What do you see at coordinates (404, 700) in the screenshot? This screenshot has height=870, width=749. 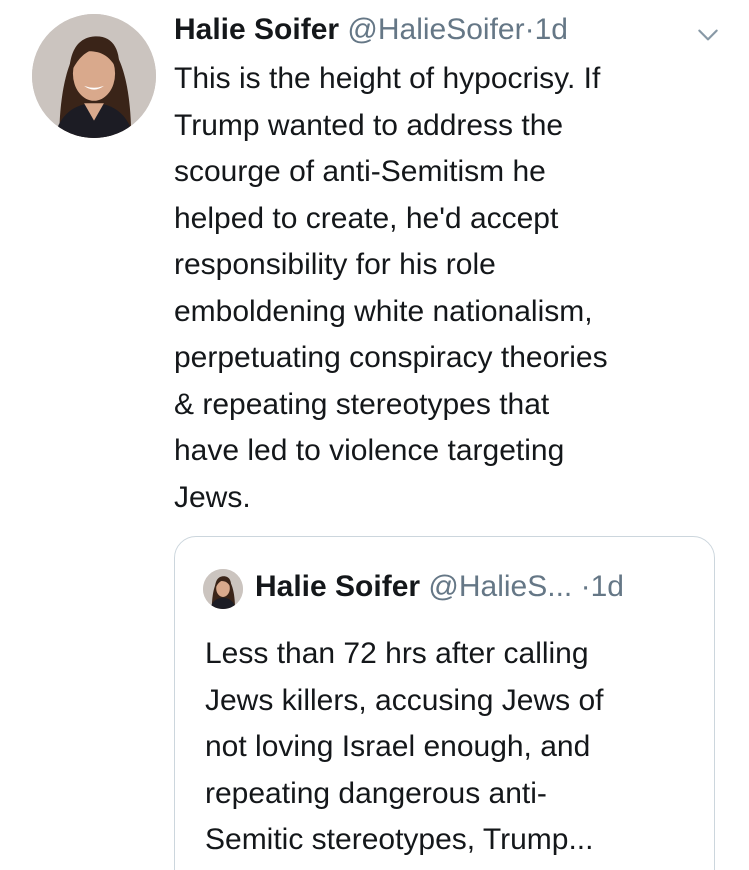 I see `quoted-text-line: Jews killers, accusing Jews of` at bounding box center [404, 700].